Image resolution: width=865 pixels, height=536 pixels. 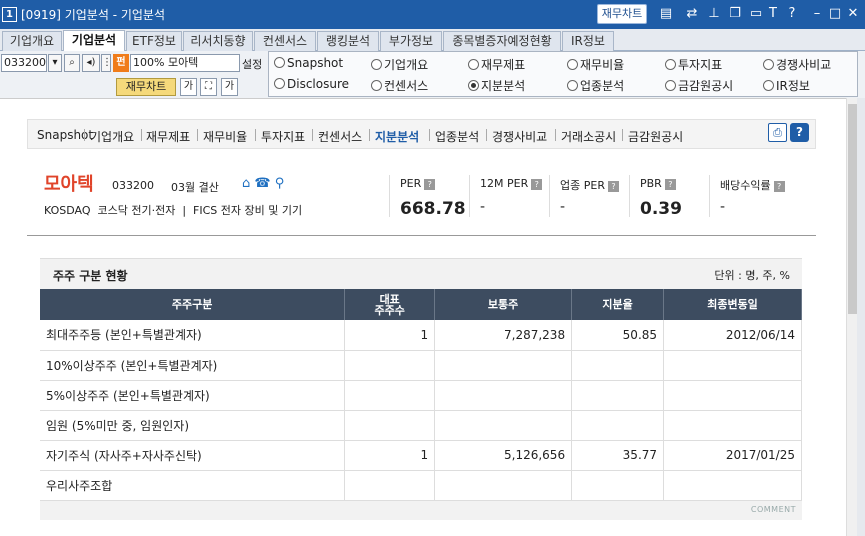 What do you see at coordinates (418, 183) in the screenshot?
I see `metric-per-label: PER?` at bounding box center [418, 183].